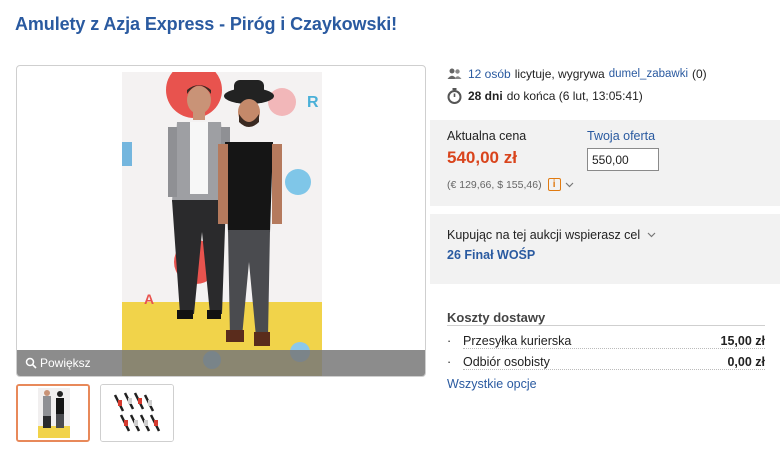 The width and height of the screenshot is (780, 470). What do you see at coordinates (621, 136) in the screenshot?
I see `your-offer-label: Twoja oferta` at bounding box center [621, 136].